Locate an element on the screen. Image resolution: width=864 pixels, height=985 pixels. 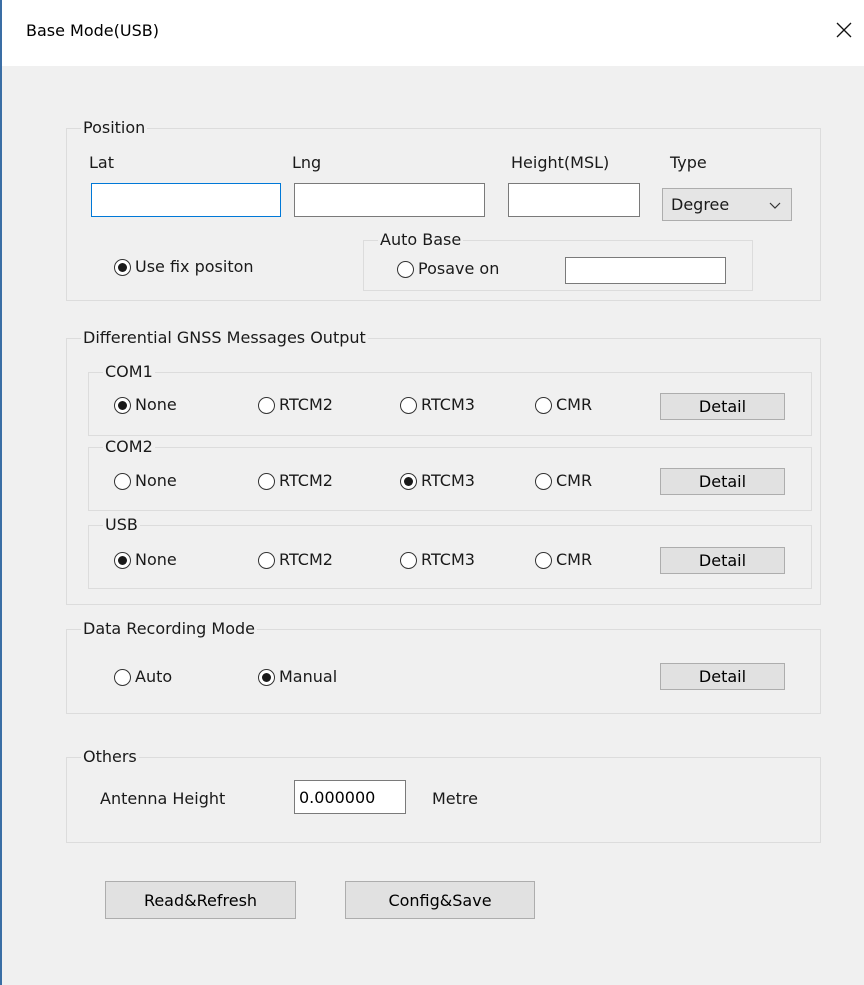
posave-on-label: Posave on is located at coordinates (459, 268).